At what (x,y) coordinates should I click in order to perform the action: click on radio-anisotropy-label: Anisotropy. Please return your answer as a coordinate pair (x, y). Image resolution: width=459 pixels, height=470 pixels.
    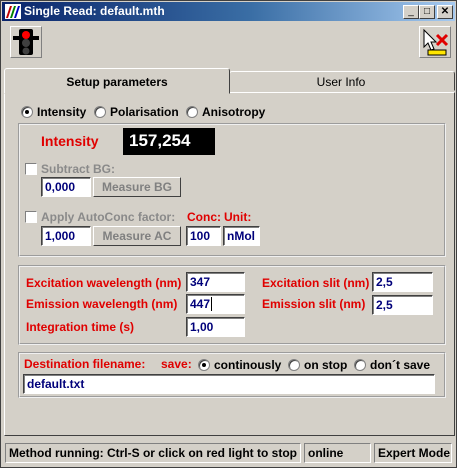
    Looking at the image, I should click on (233, 112).